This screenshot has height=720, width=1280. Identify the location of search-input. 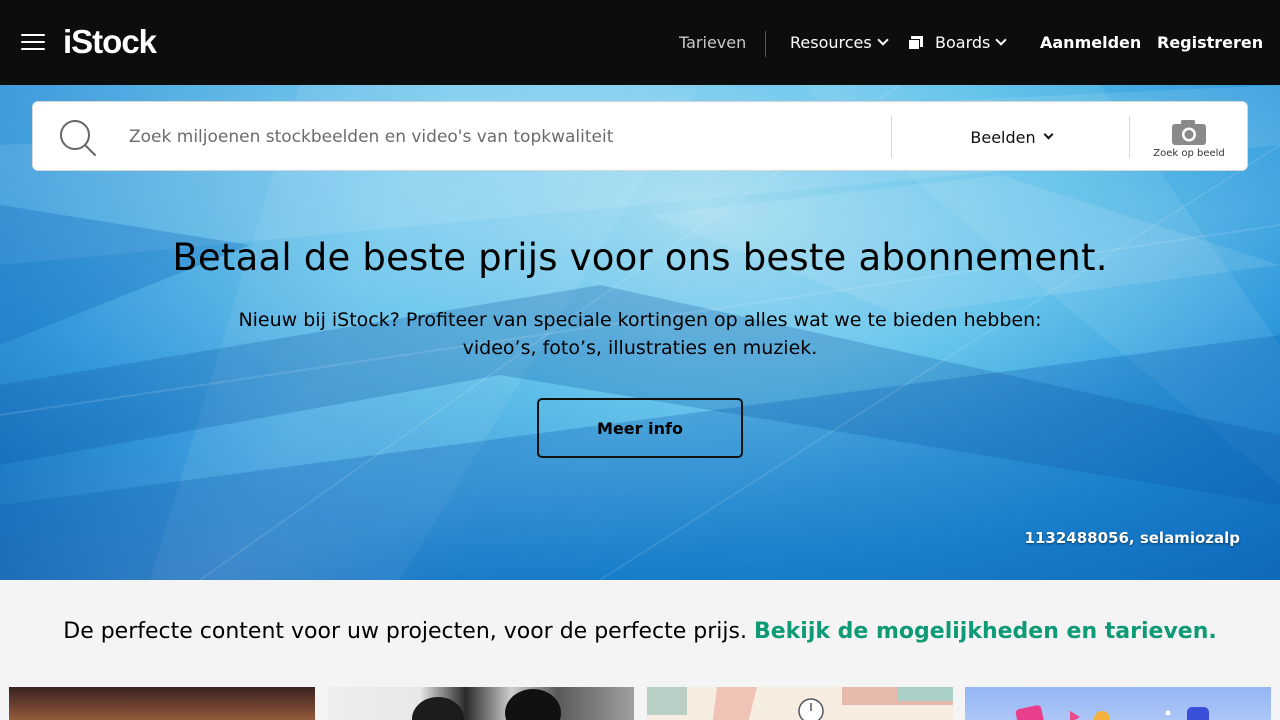
(499, 137).